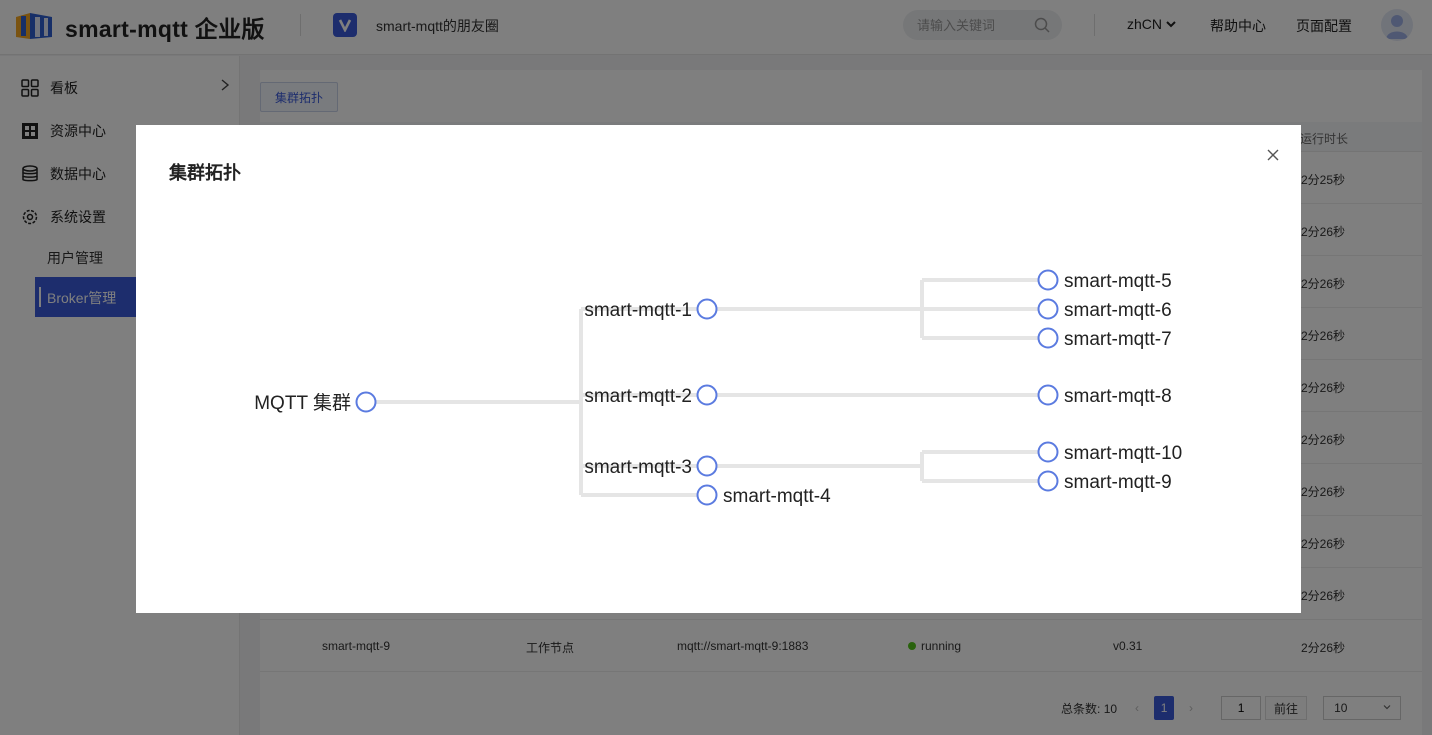 This screenshot has height=735, width=1432. I want to click on tree-node-leaf: smart-mqtt-8, so click(1104, 396).